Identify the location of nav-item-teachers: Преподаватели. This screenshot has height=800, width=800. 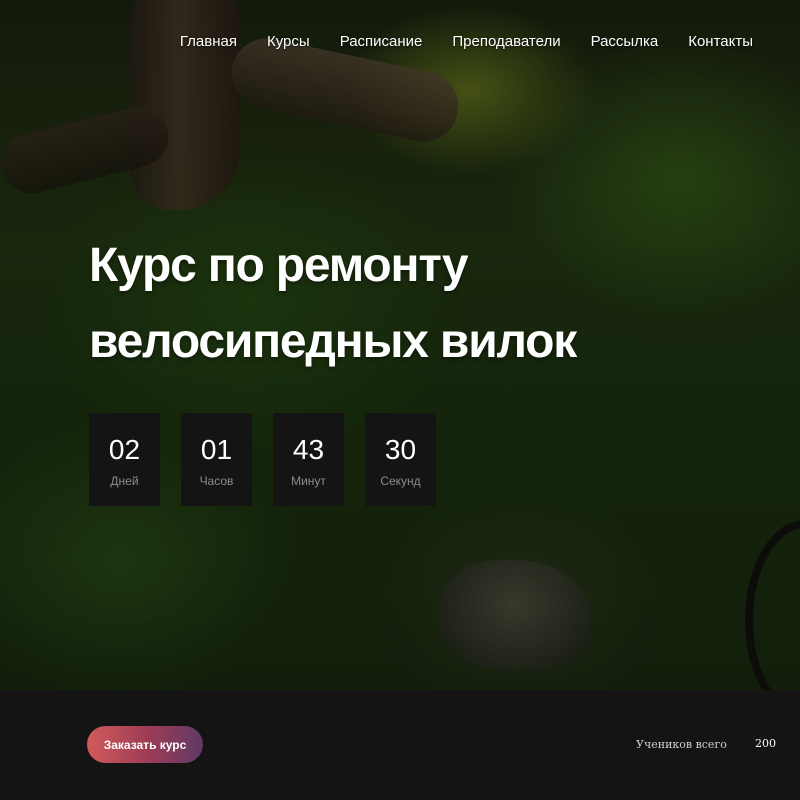
(506, 41).